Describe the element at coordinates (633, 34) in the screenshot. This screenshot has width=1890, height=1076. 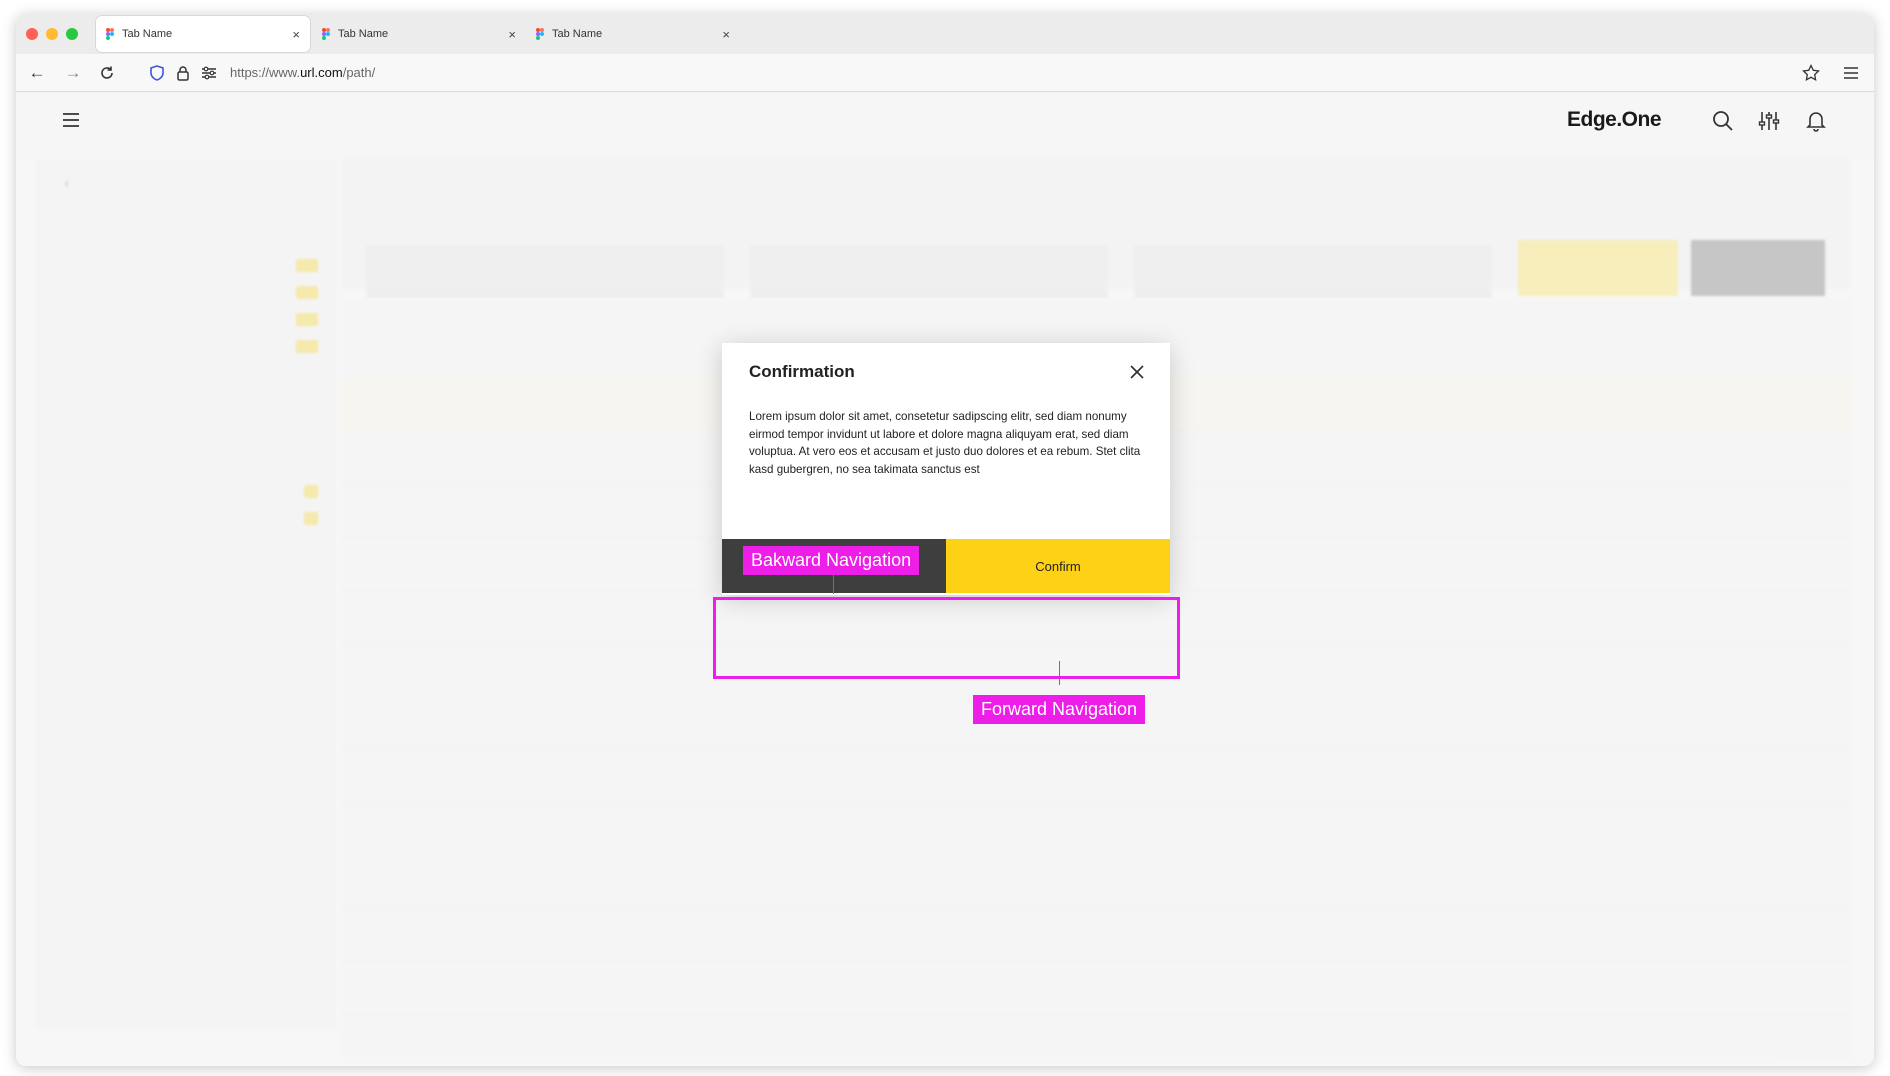
I see `tab-3: Tab Name ×` at that location.